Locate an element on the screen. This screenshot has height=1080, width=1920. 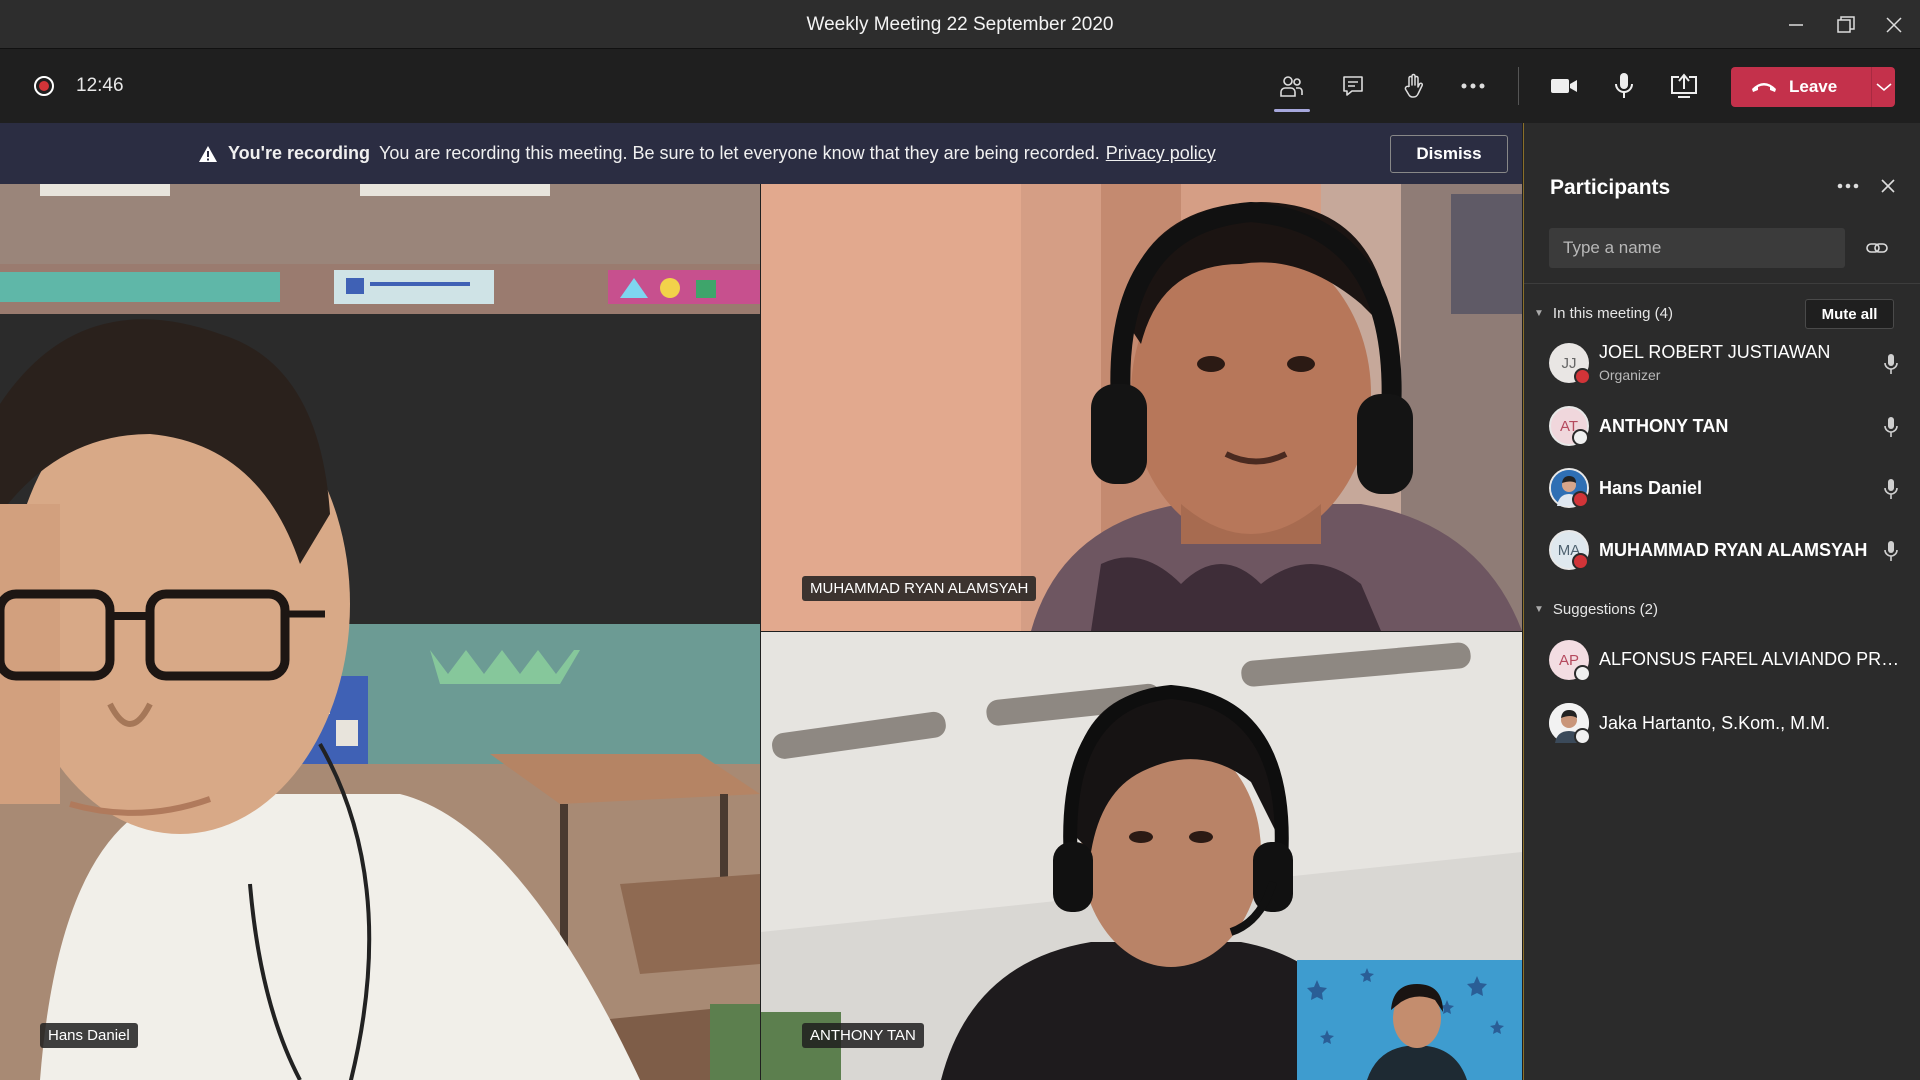
suggestion-name: Jaka Hartanto, S.Kom., M.M. is located at coordinates (1715, 723).